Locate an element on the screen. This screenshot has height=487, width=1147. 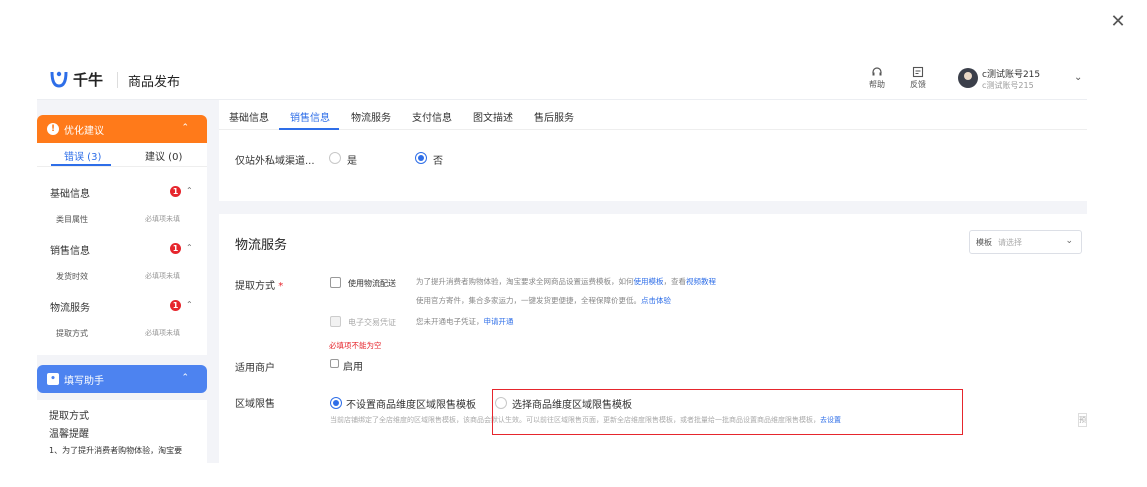
feedback-button: 反馈 is located at coordinates (918, 78).